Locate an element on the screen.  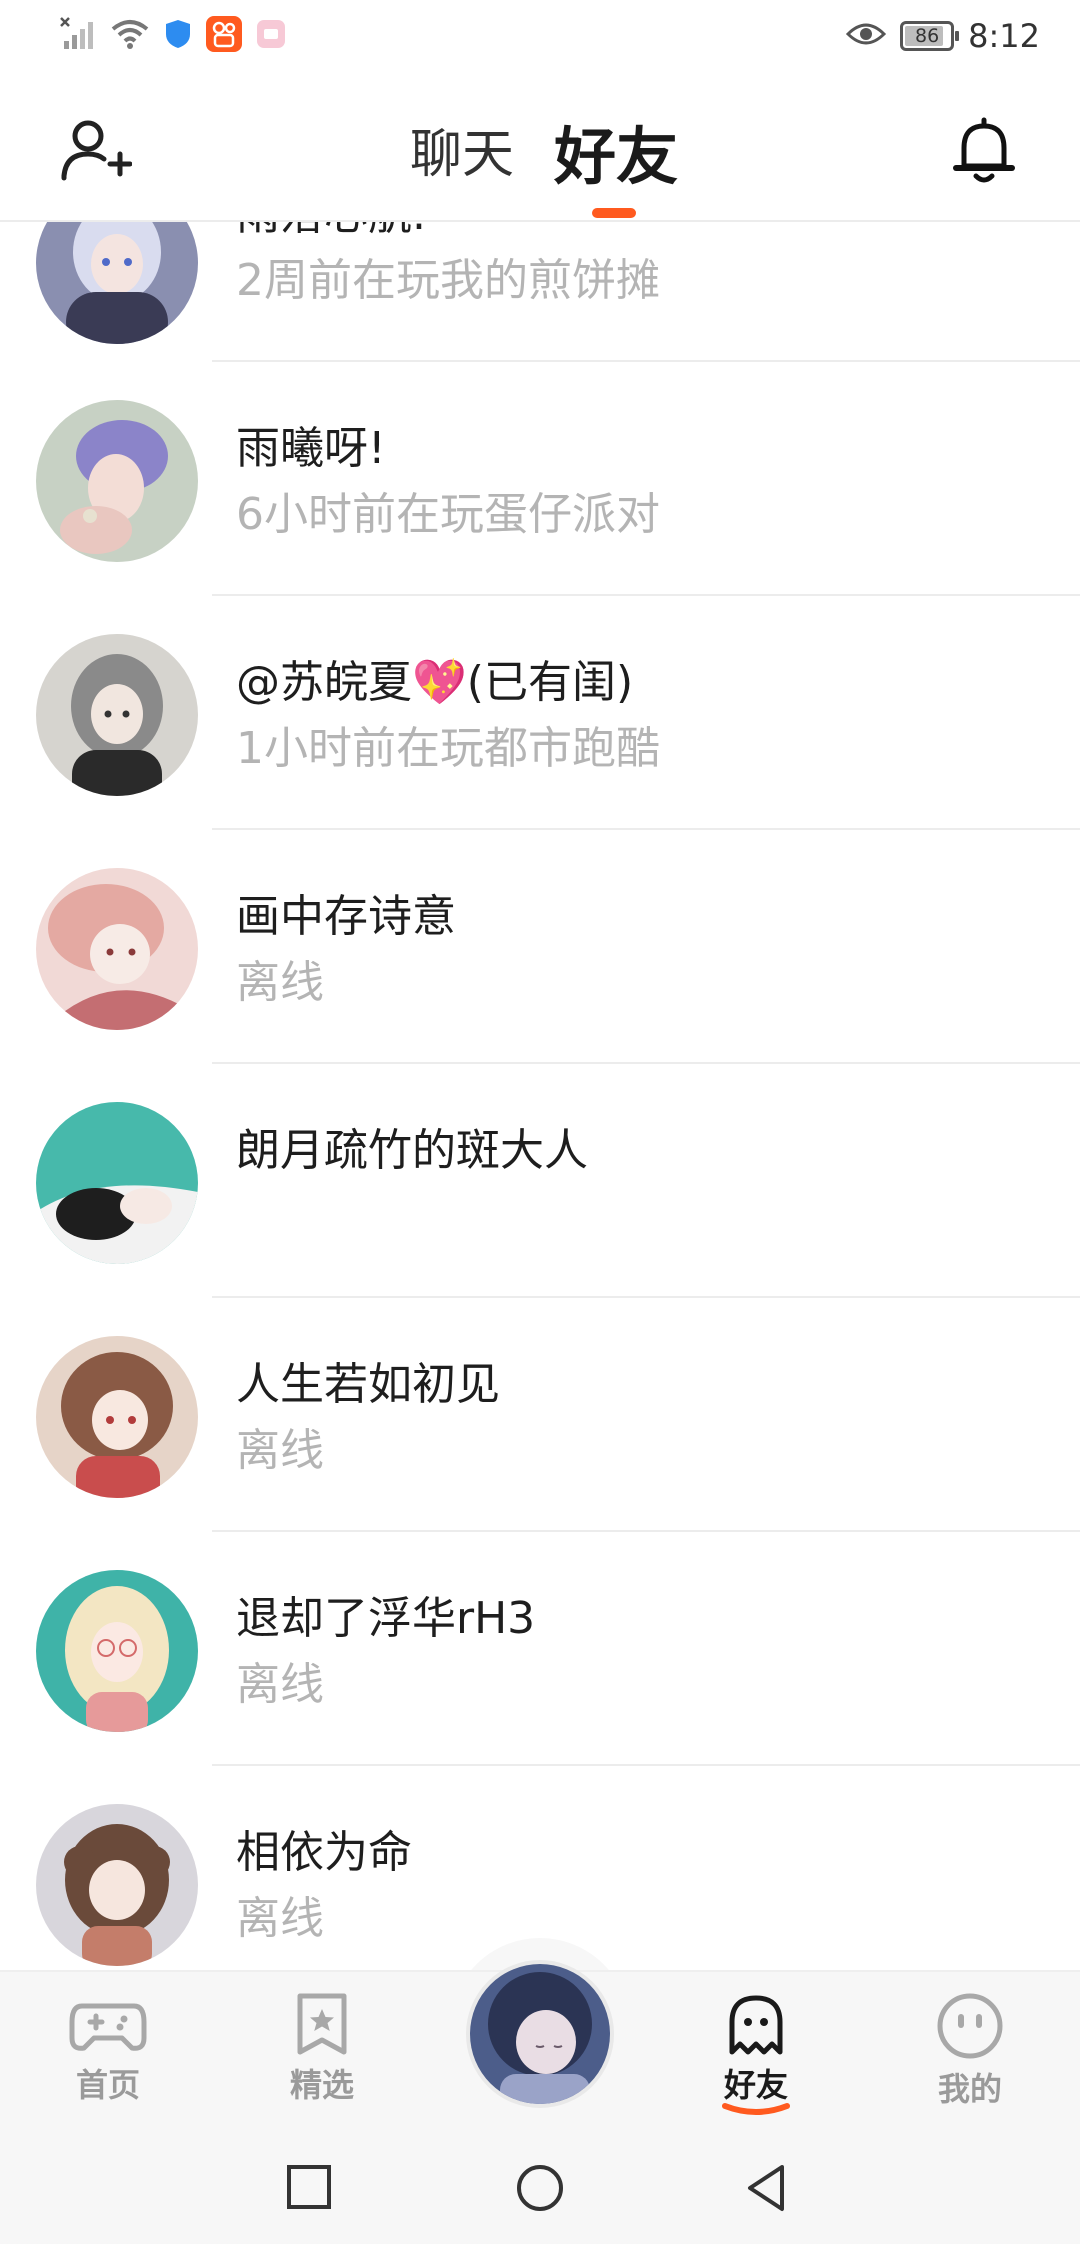
nav-friends: 好友 is located at coordinates (756, 2062).